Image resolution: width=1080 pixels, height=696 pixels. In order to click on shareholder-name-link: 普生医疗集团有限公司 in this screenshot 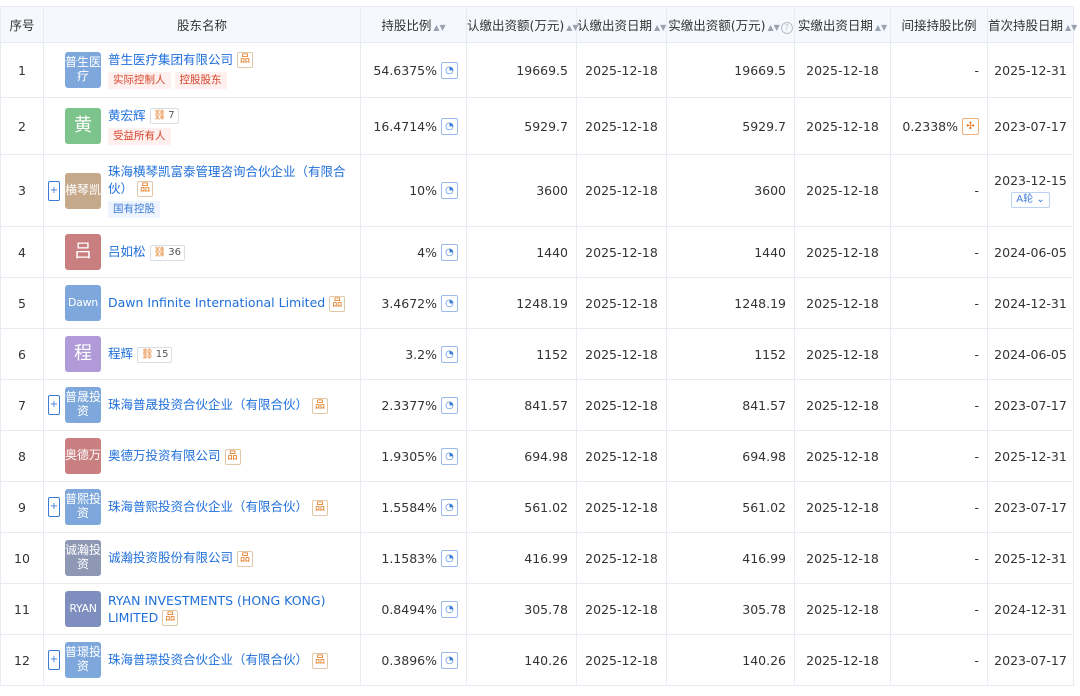, I will do `click(170, 59)`.